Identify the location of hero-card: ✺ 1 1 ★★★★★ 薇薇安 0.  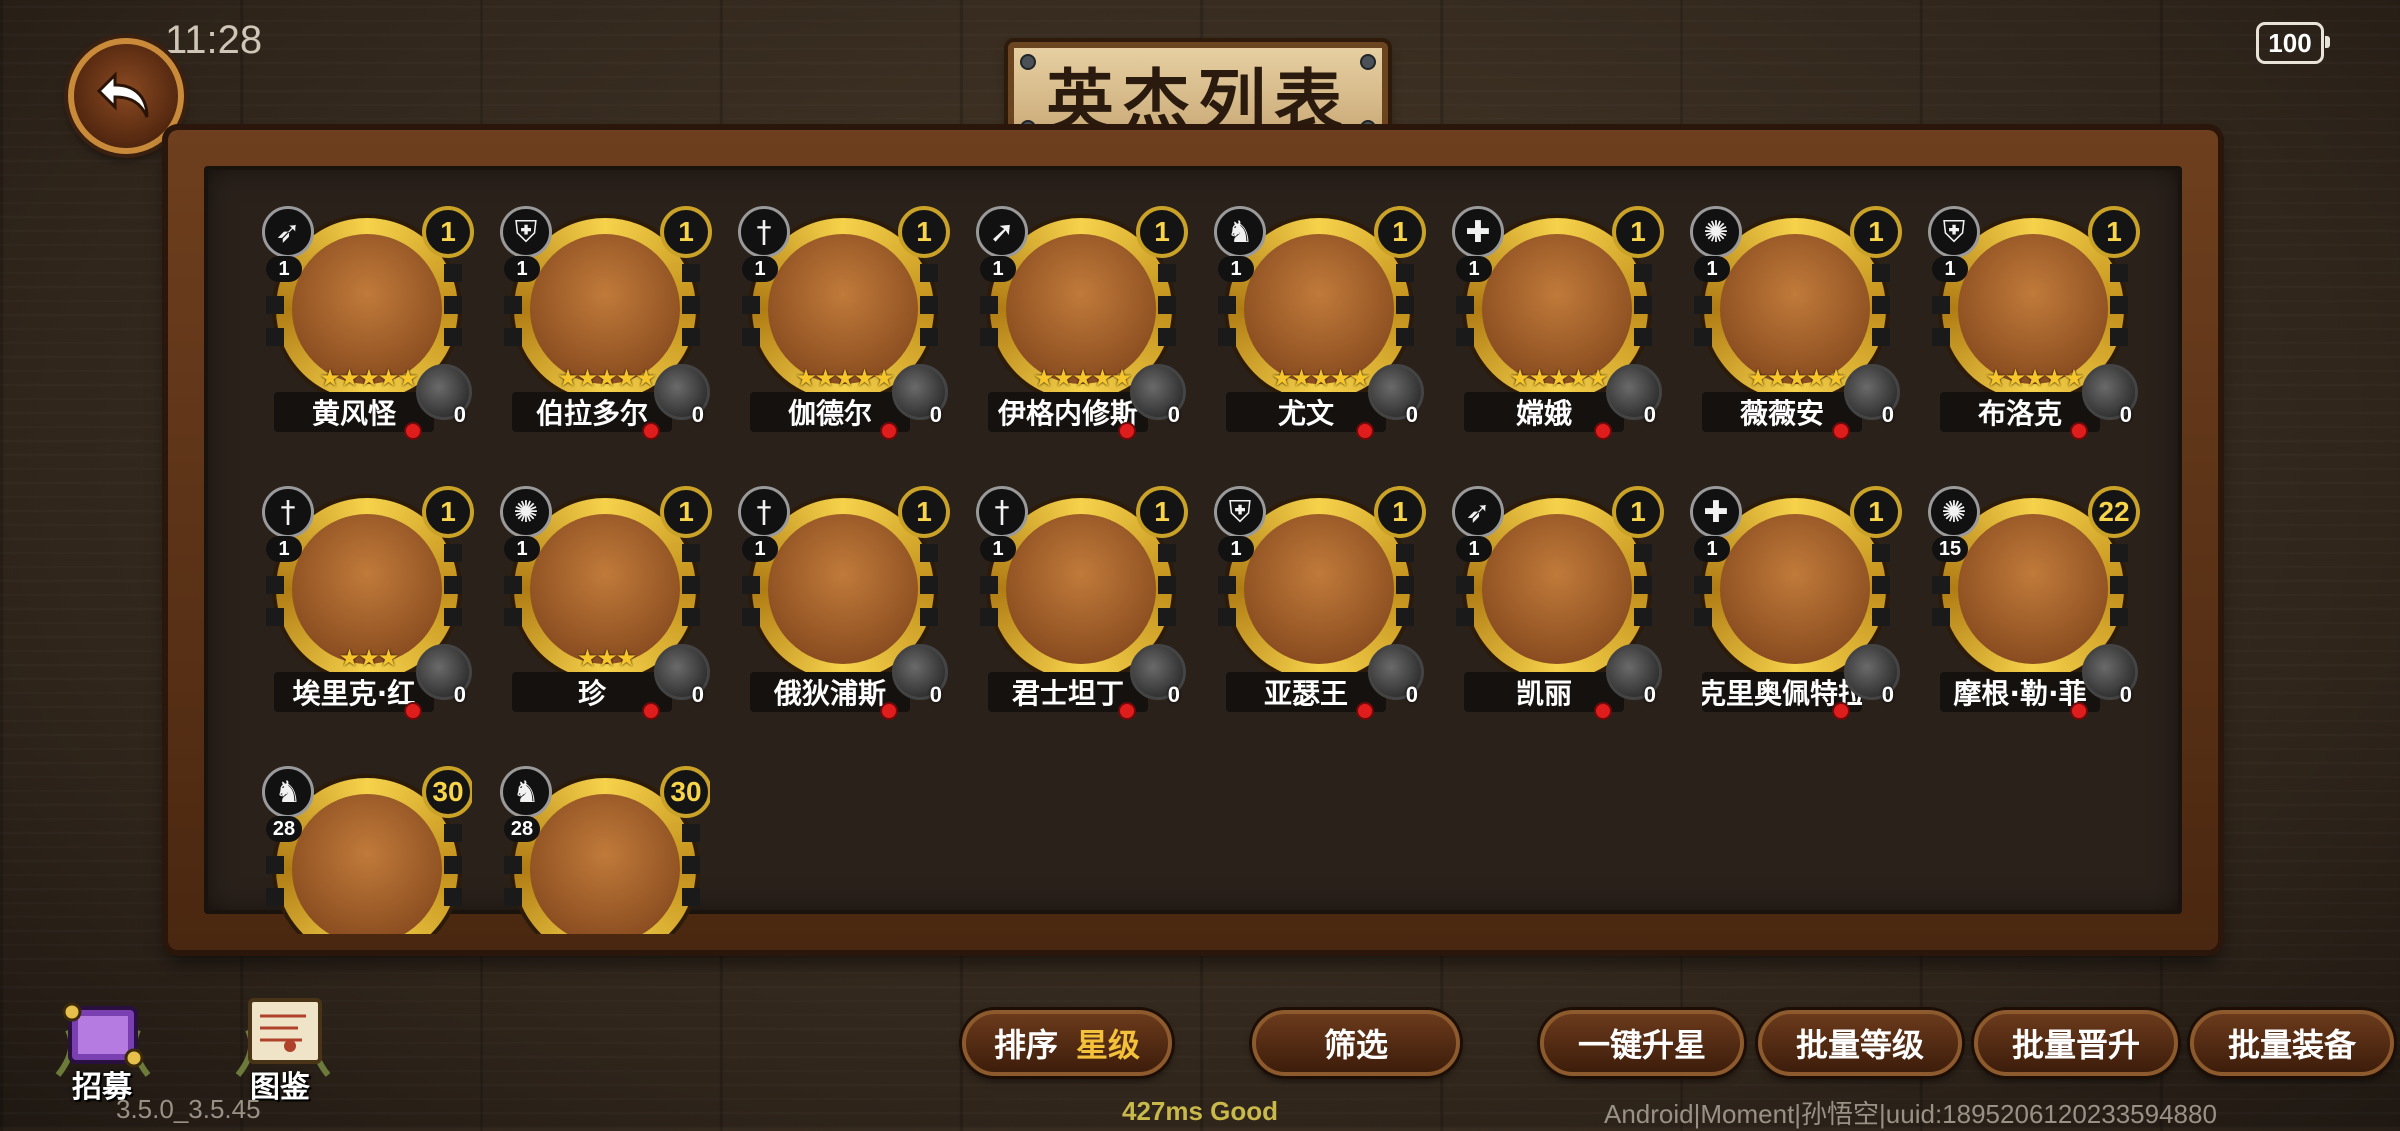
(1796, 322).